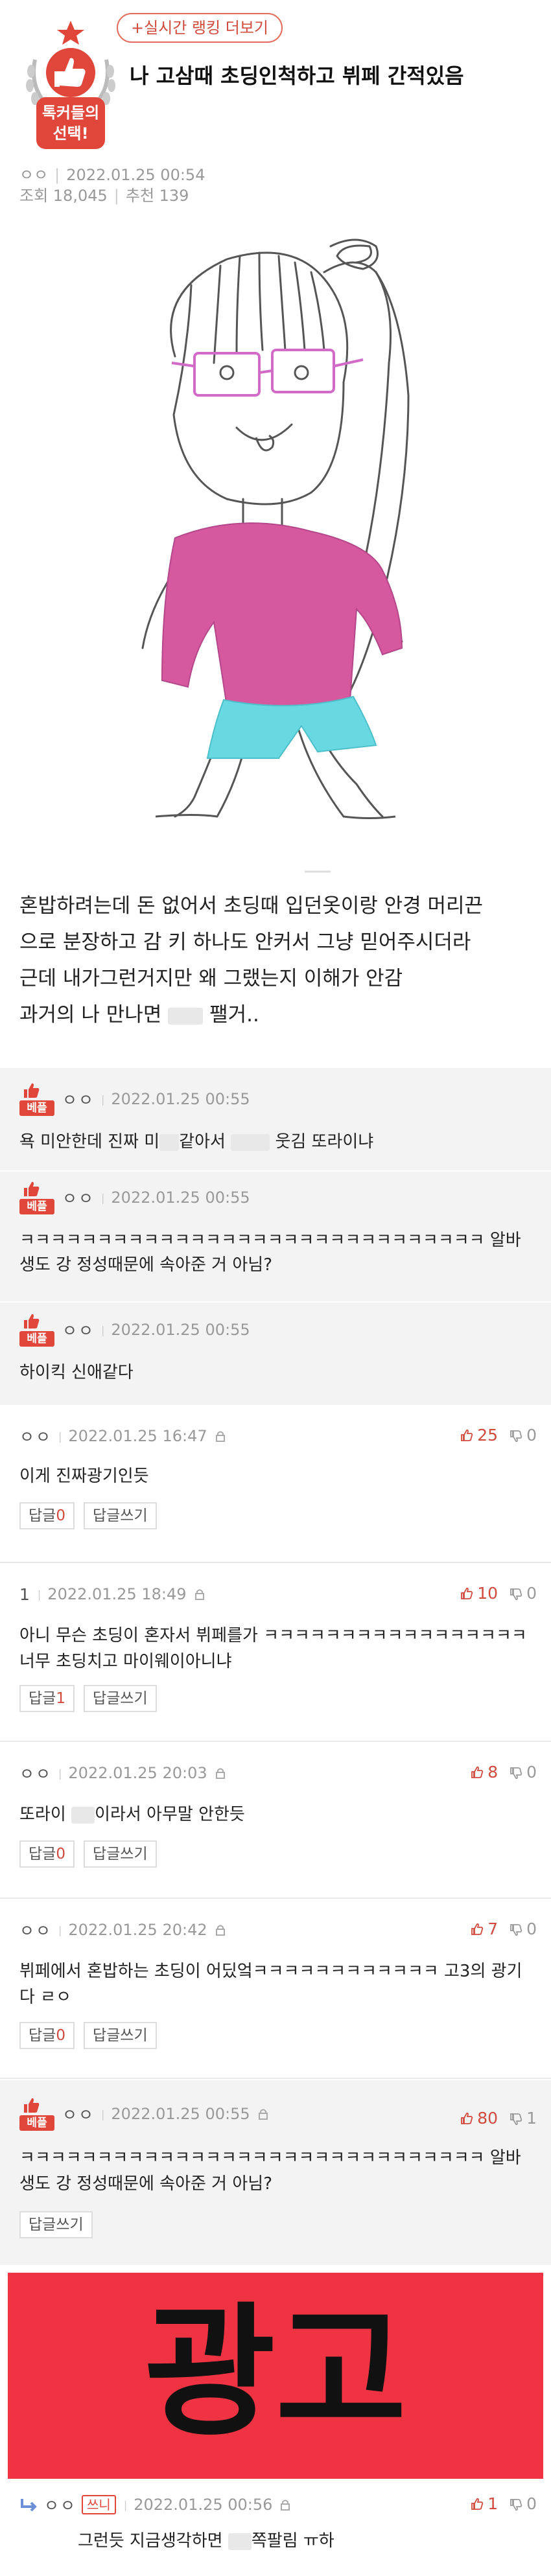  What do you see at coordinates (70, 134) in the screenshot?
I see `badge-text-2: 선택!` at bounding box center [70, 134].